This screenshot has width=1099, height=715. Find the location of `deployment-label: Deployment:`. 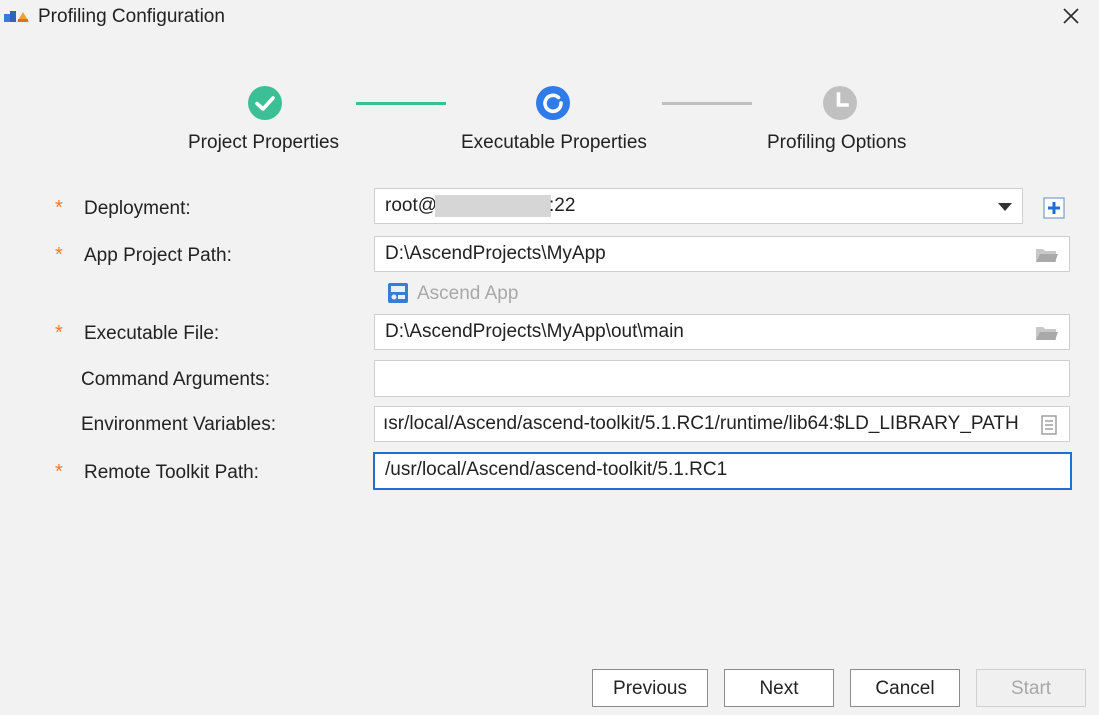

deployment-label: Deployment: is located at coordinates (137, 208).